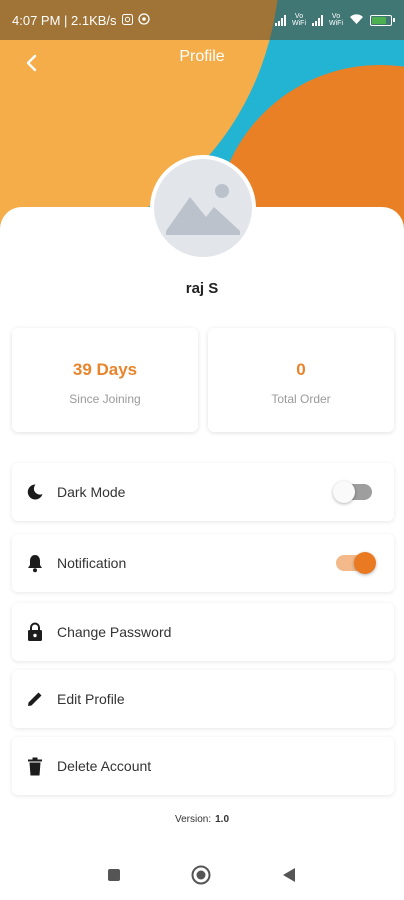  I want to click on page-title: Profile, so click(202, 56).